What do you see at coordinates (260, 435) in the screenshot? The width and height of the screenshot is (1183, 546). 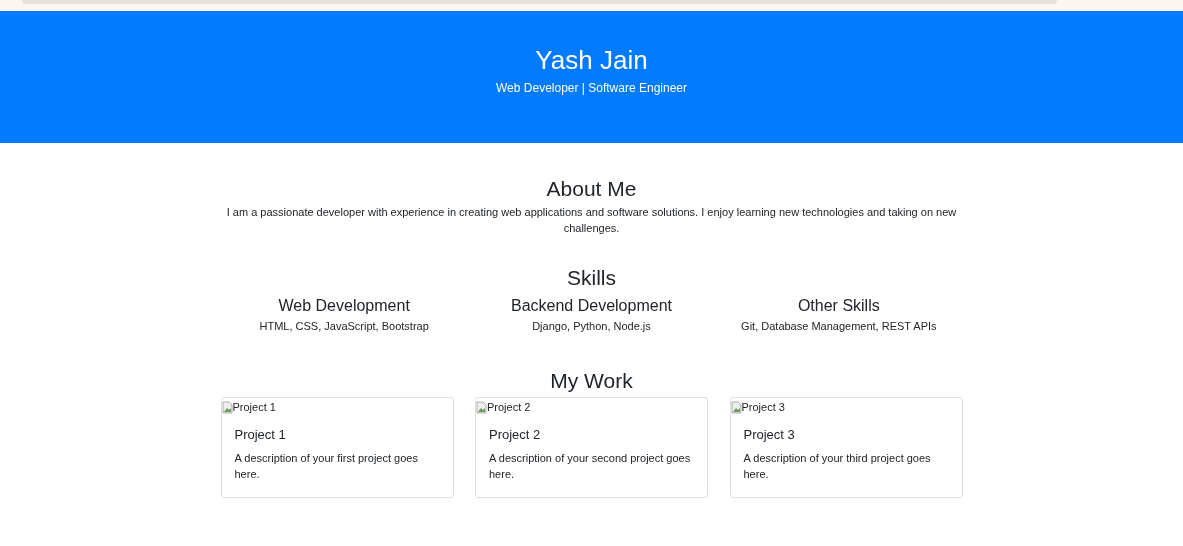 I see `project-title: Project 1` at bounding box center [260, 435].